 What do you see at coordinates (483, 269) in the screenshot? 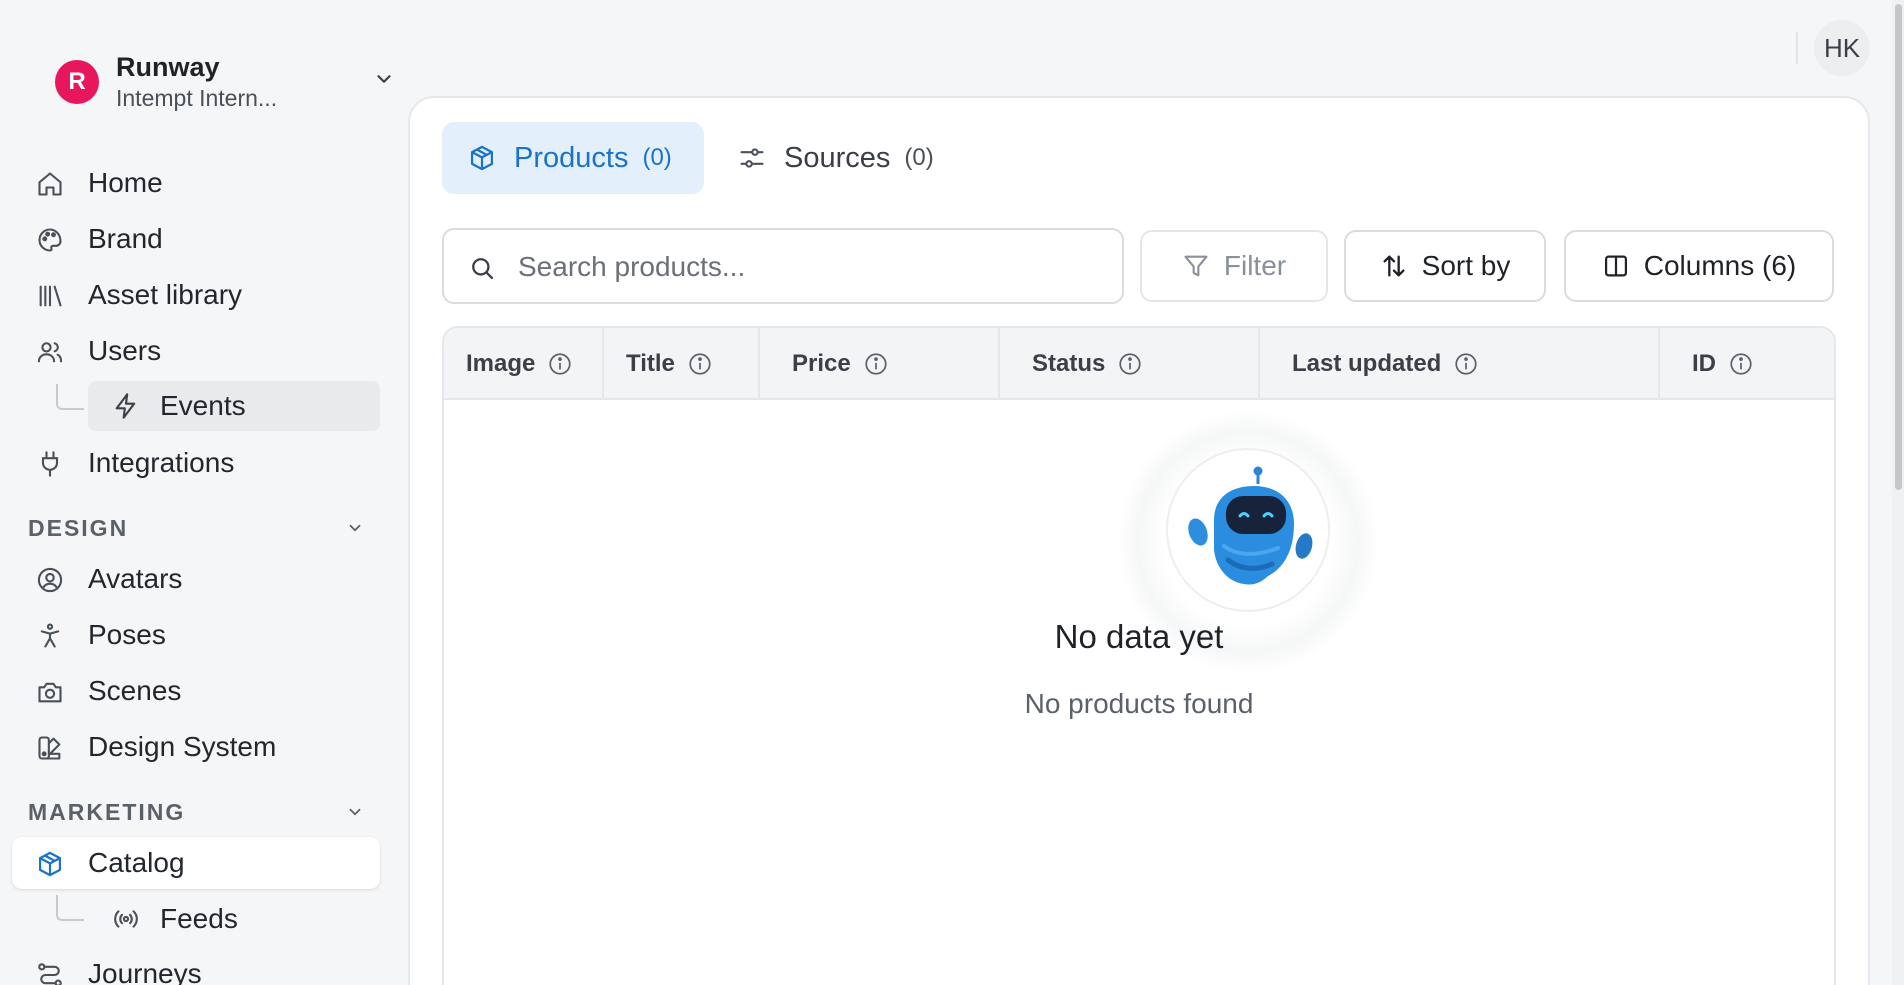
I see `search-icon` at bounding box center [483, 269].